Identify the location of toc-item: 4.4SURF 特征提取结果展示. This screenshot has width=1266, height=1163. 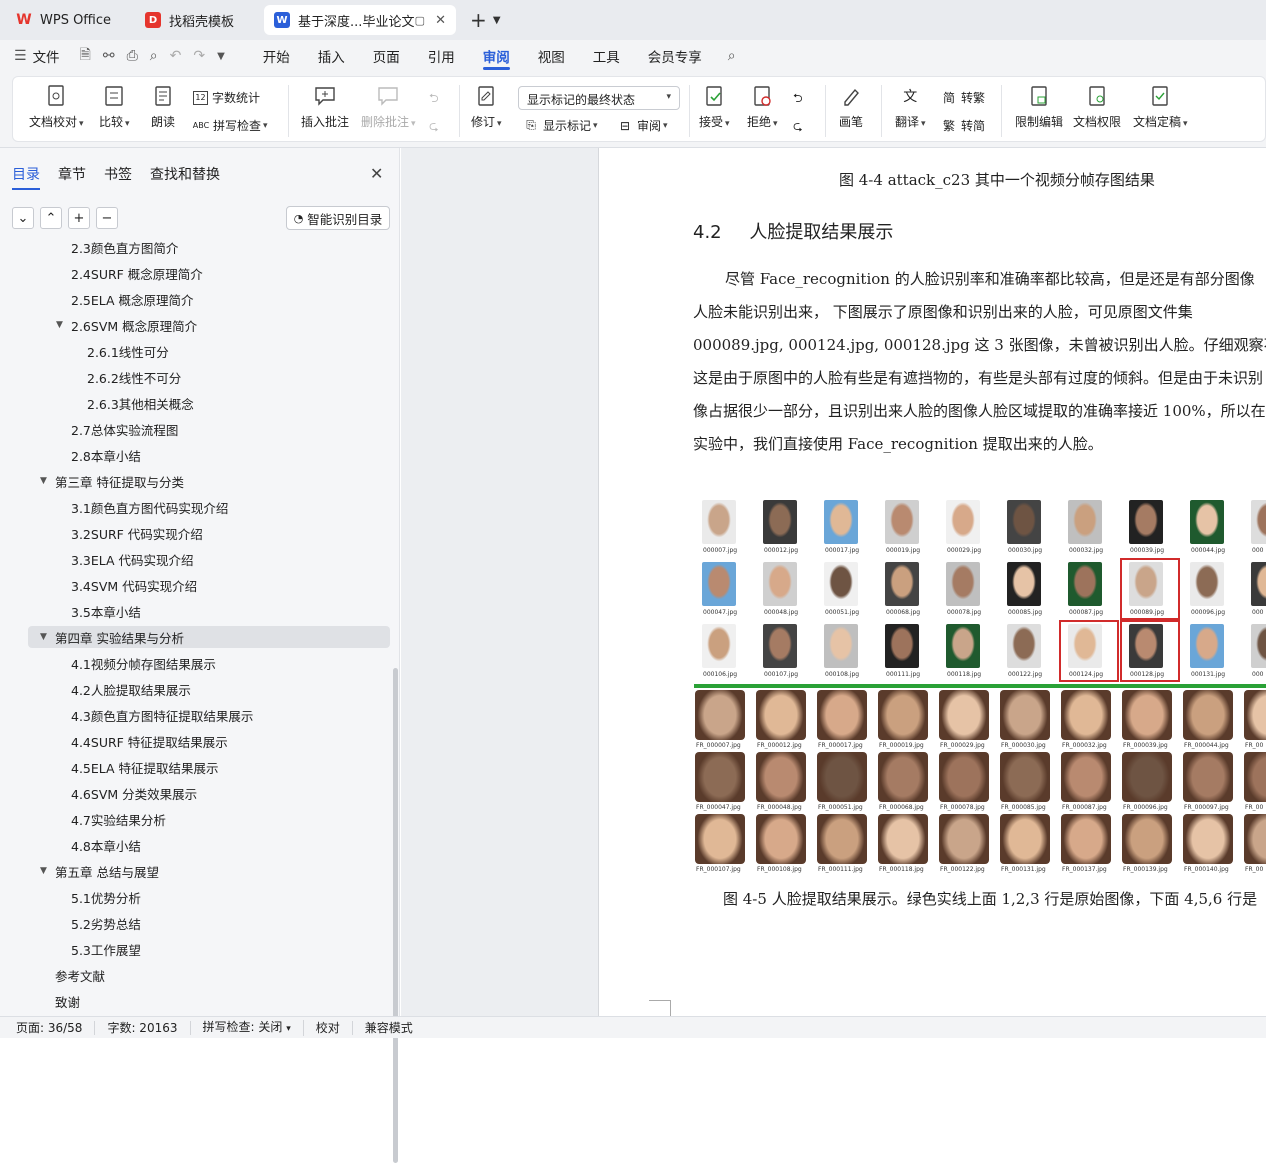
(149, 741).